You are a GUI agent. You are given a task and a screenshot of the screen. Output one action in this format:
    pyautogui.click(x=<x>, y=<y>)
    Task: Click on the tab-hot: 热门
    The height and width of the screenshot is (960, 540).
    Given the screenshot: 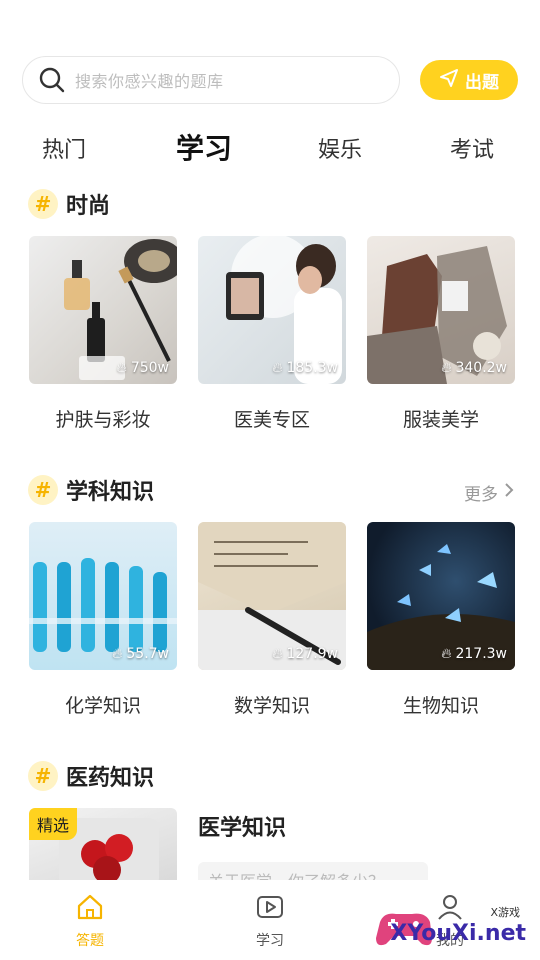 What is the action you would take?
    pyautogui.click(x=64, y=148)
    